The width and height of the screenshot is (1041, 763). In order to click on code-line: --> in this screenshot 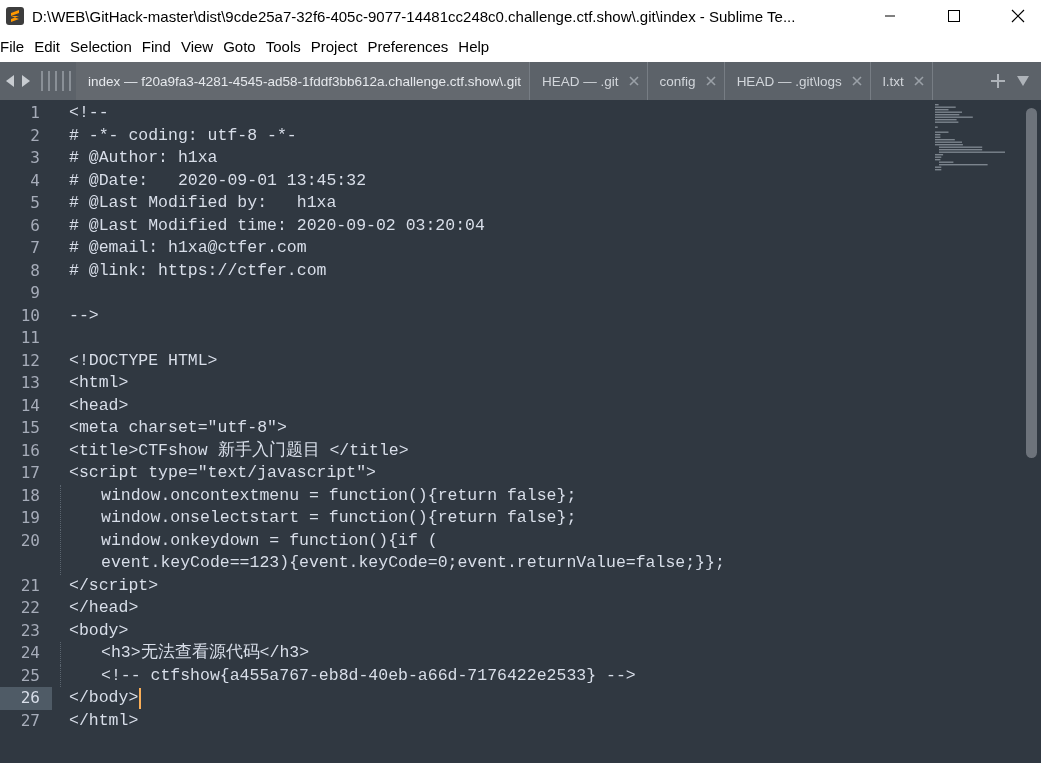, I will do `click(84, 315)`.